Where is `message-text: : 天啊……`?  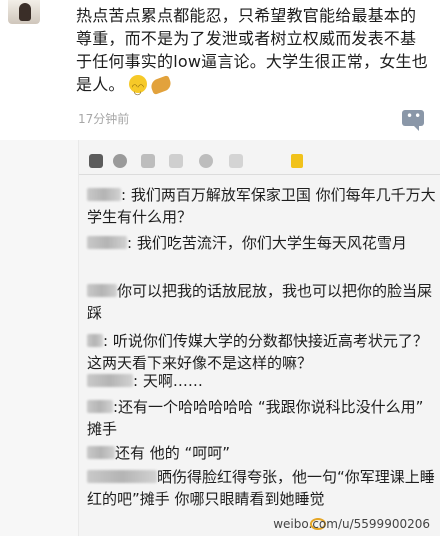 message-text: : 天啊…… is located at coordinates (168, 381).